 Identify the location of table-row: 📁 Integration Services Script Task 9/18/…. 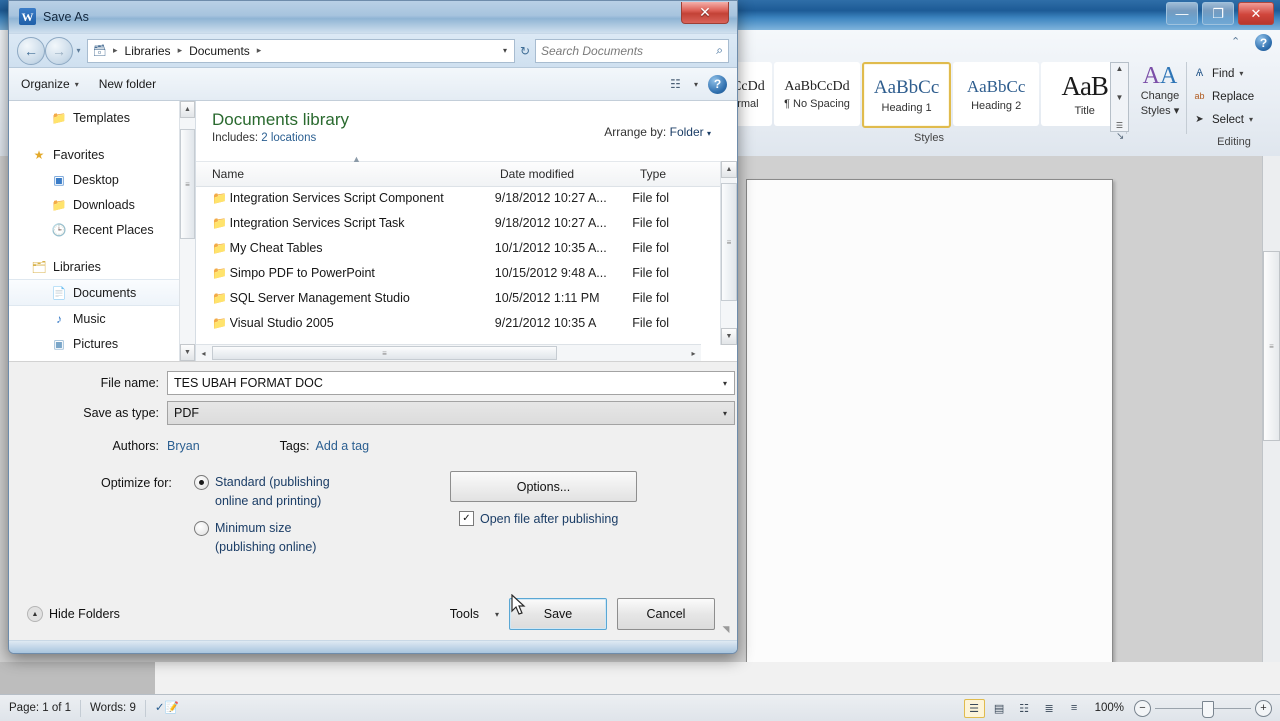
(448, 222).